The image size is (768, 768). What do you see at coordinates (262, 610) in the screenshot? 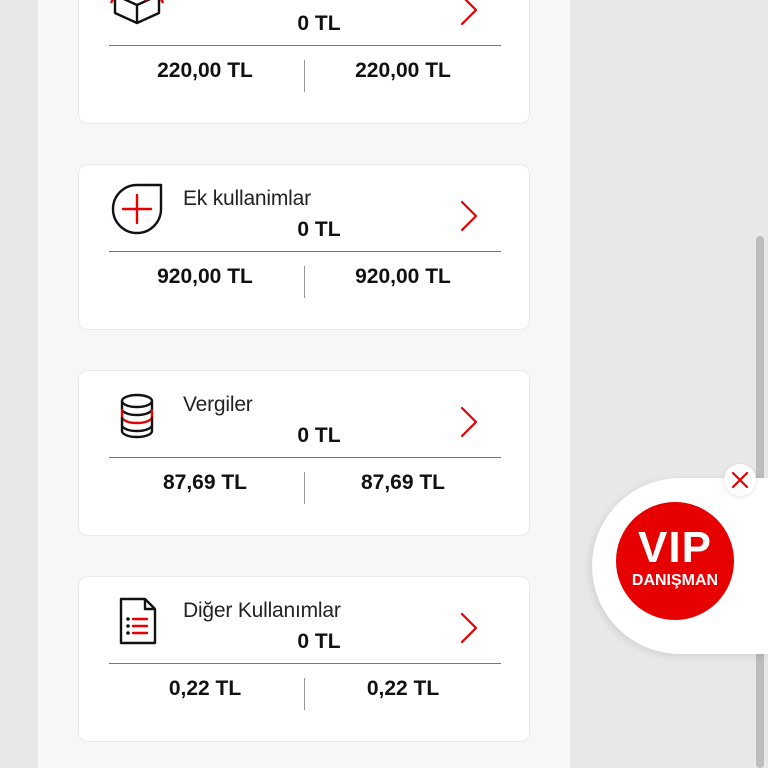
I see `card-title: Diğer Kullanımlar` at bounding box center [262, 610].